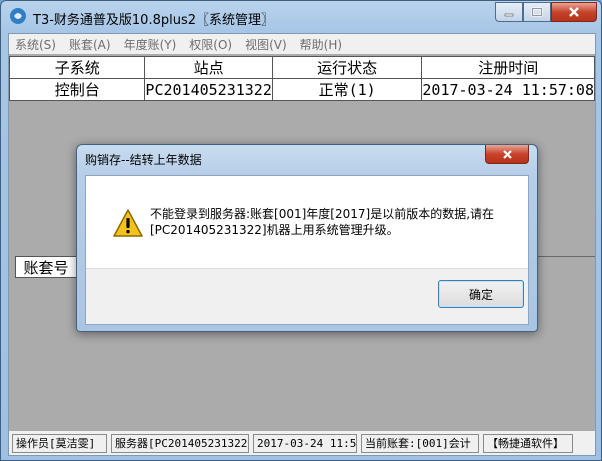 Image resolution: width=602 pixels, height=461 pixels. Describe the element at coordinates (153, 20) in the screenshot. I see `window-title: T3-财务通普及版10.8plus2〖系统管理〗` at that location.